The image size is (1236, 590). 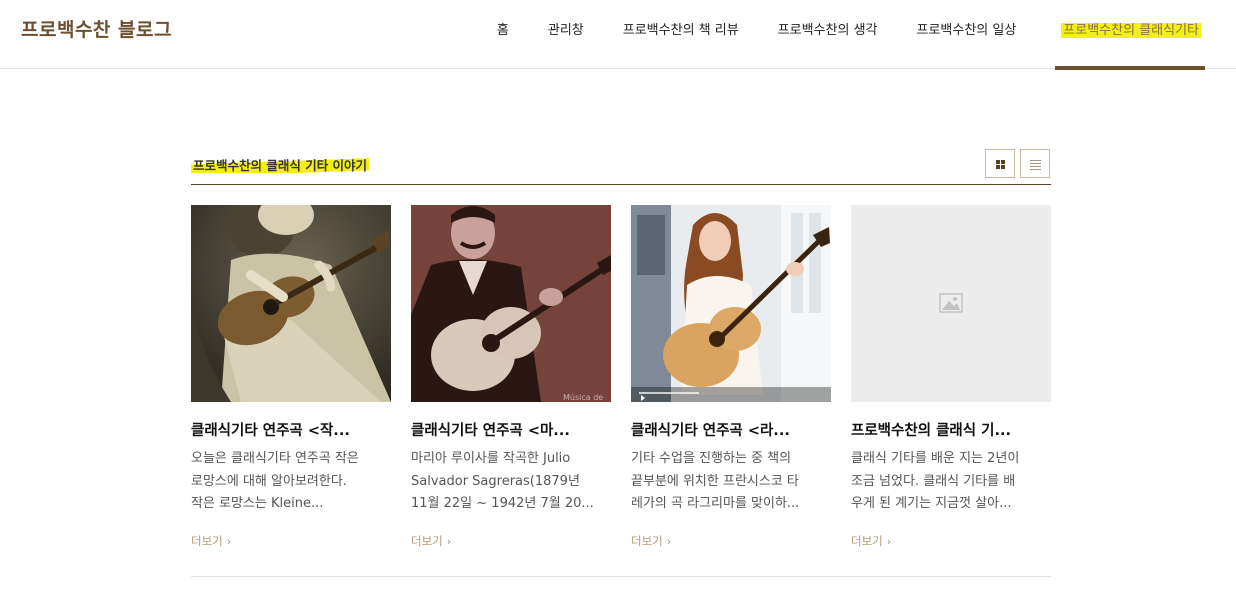 I want to click on grid-view-button, so click(x=1000, y=163).